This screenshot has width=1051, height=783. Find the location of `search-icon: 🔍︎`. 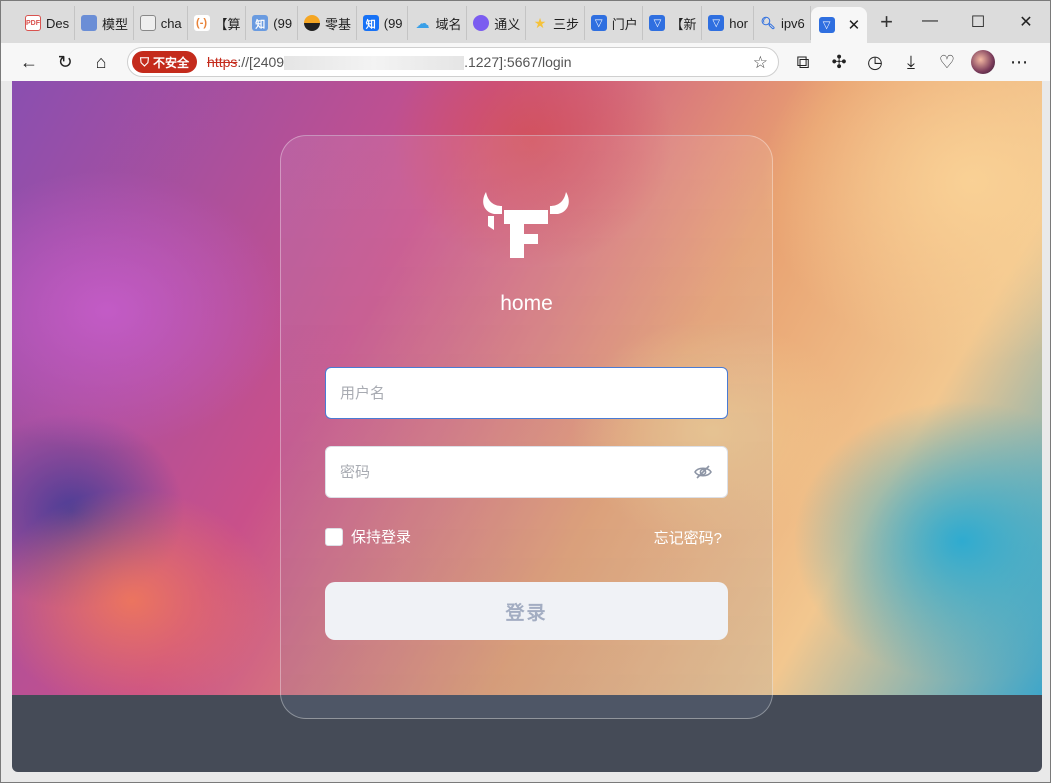

search-icon: 🔍︎ is located at coordinates (768, 23).